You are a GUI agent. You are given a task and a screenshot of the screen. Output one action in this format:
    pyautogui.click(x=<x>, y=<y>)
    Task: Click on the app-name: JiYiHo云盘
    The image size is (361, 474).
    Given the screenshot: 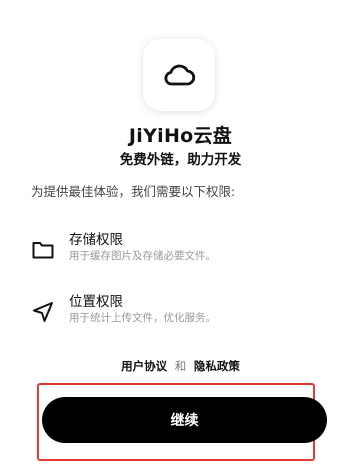 What is the action you would take?
    pyautogui.click(x=180, y=136)
    